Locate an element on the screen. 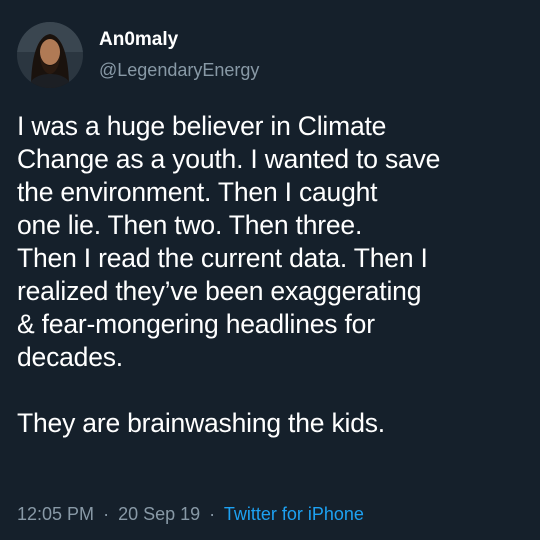 Image resolution: width=540 pixels, height=540 pixels. tweet-header: An0maly @LegendaryEnergy is located at coordinates (270, 55).